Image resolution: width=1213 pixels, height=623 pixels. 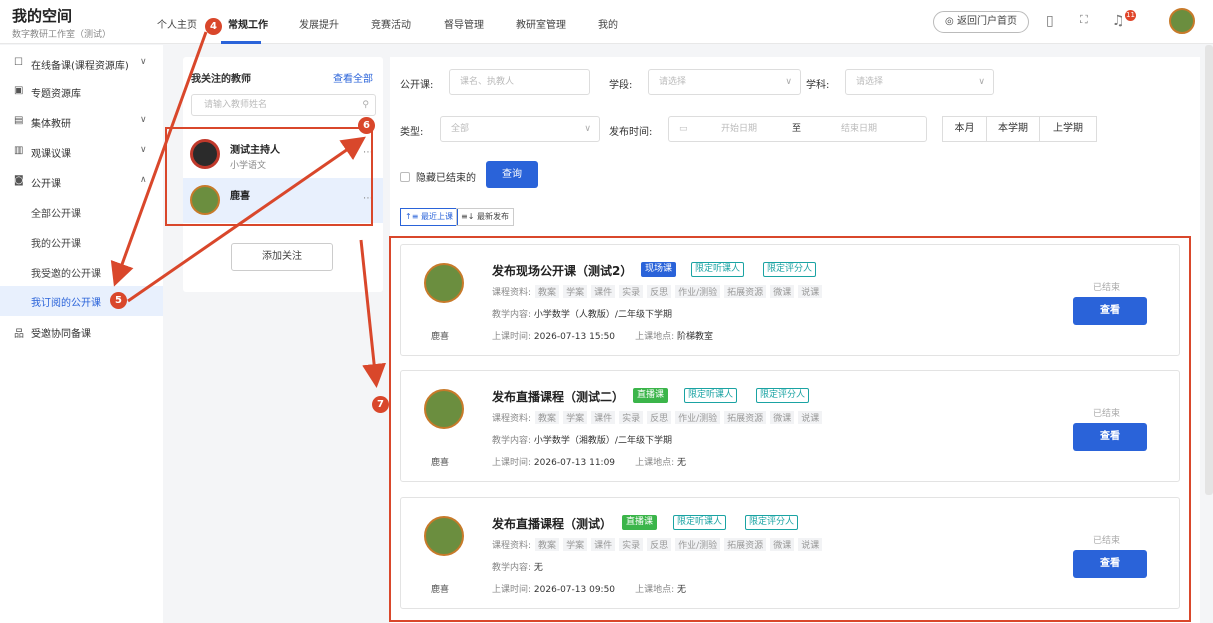 I want to click on sidebar-label: 在线备课(课程资源库), so click(x=80, y=66).